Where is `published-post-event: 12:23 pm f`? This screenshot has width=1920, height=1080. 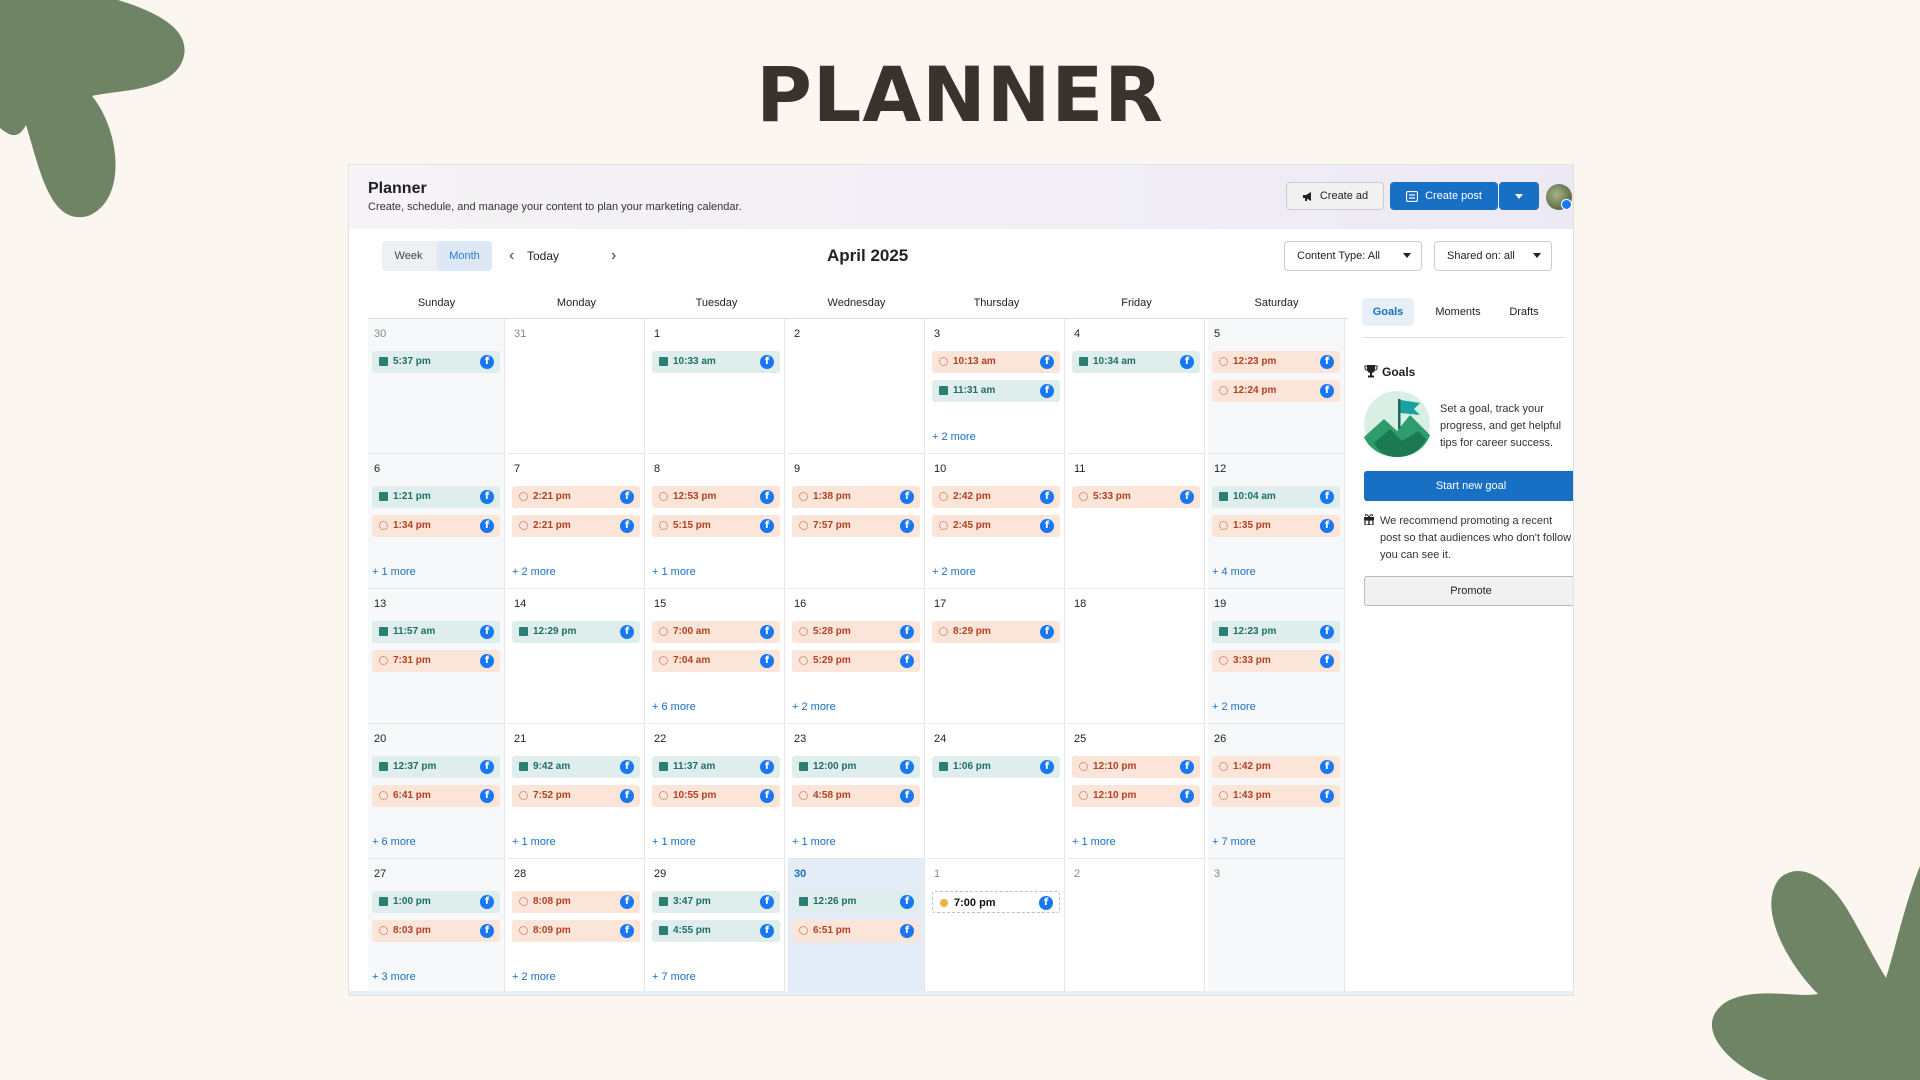 published-post-event: 12:23 pm f is located at coordinates (1276, 632).